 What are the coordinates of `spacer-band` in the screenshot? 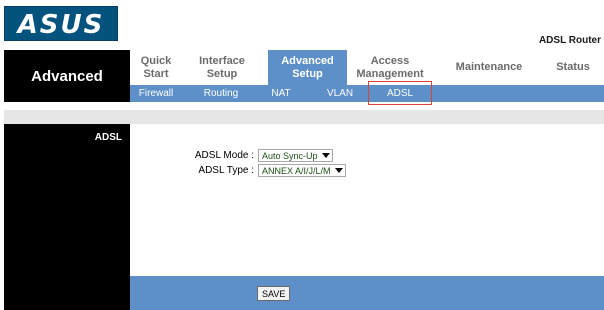 It's located at (304, 117).